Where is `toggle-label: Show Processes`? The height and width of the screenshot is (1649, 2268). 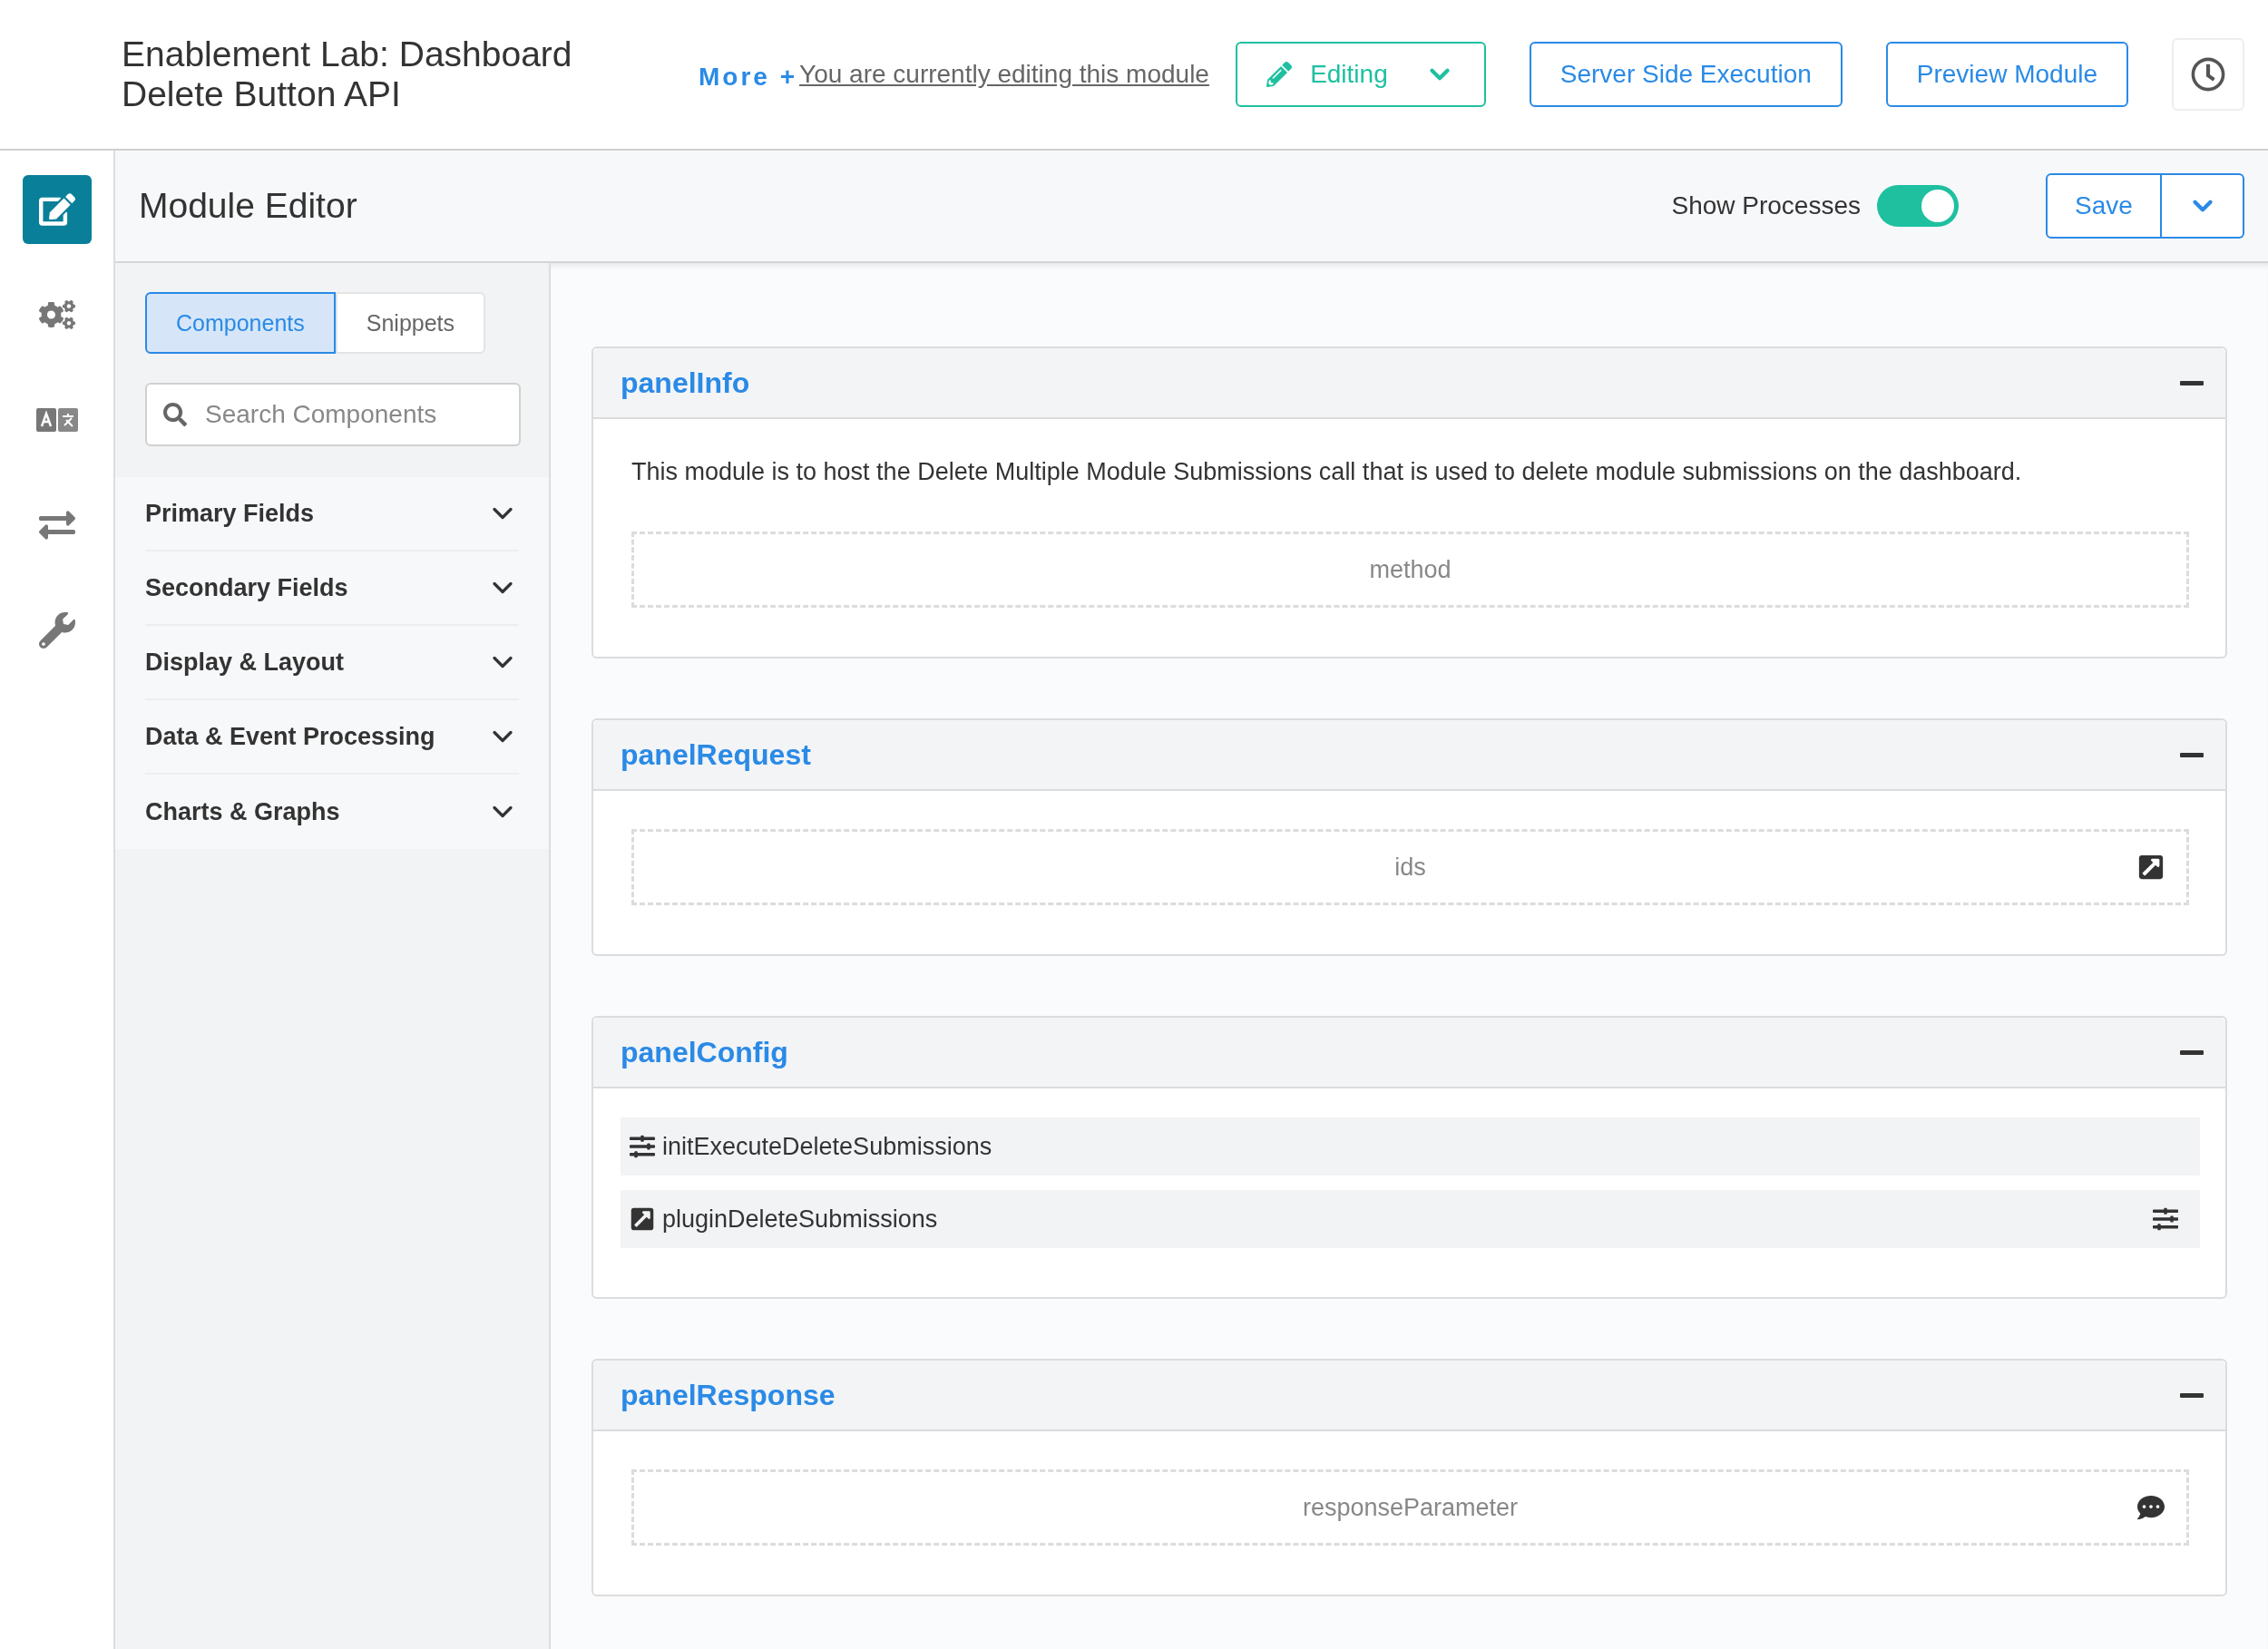 toggle-label: Show Processes is located at coordinates (1766, 206).